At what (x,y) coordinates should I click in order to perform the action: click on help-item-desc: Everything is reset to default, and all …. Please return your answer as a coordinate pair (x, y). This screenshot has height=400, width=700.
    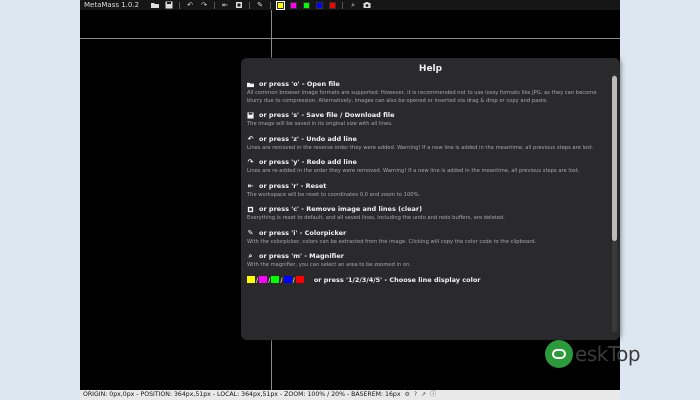
    Looking at the image, I should click on (376, 218).